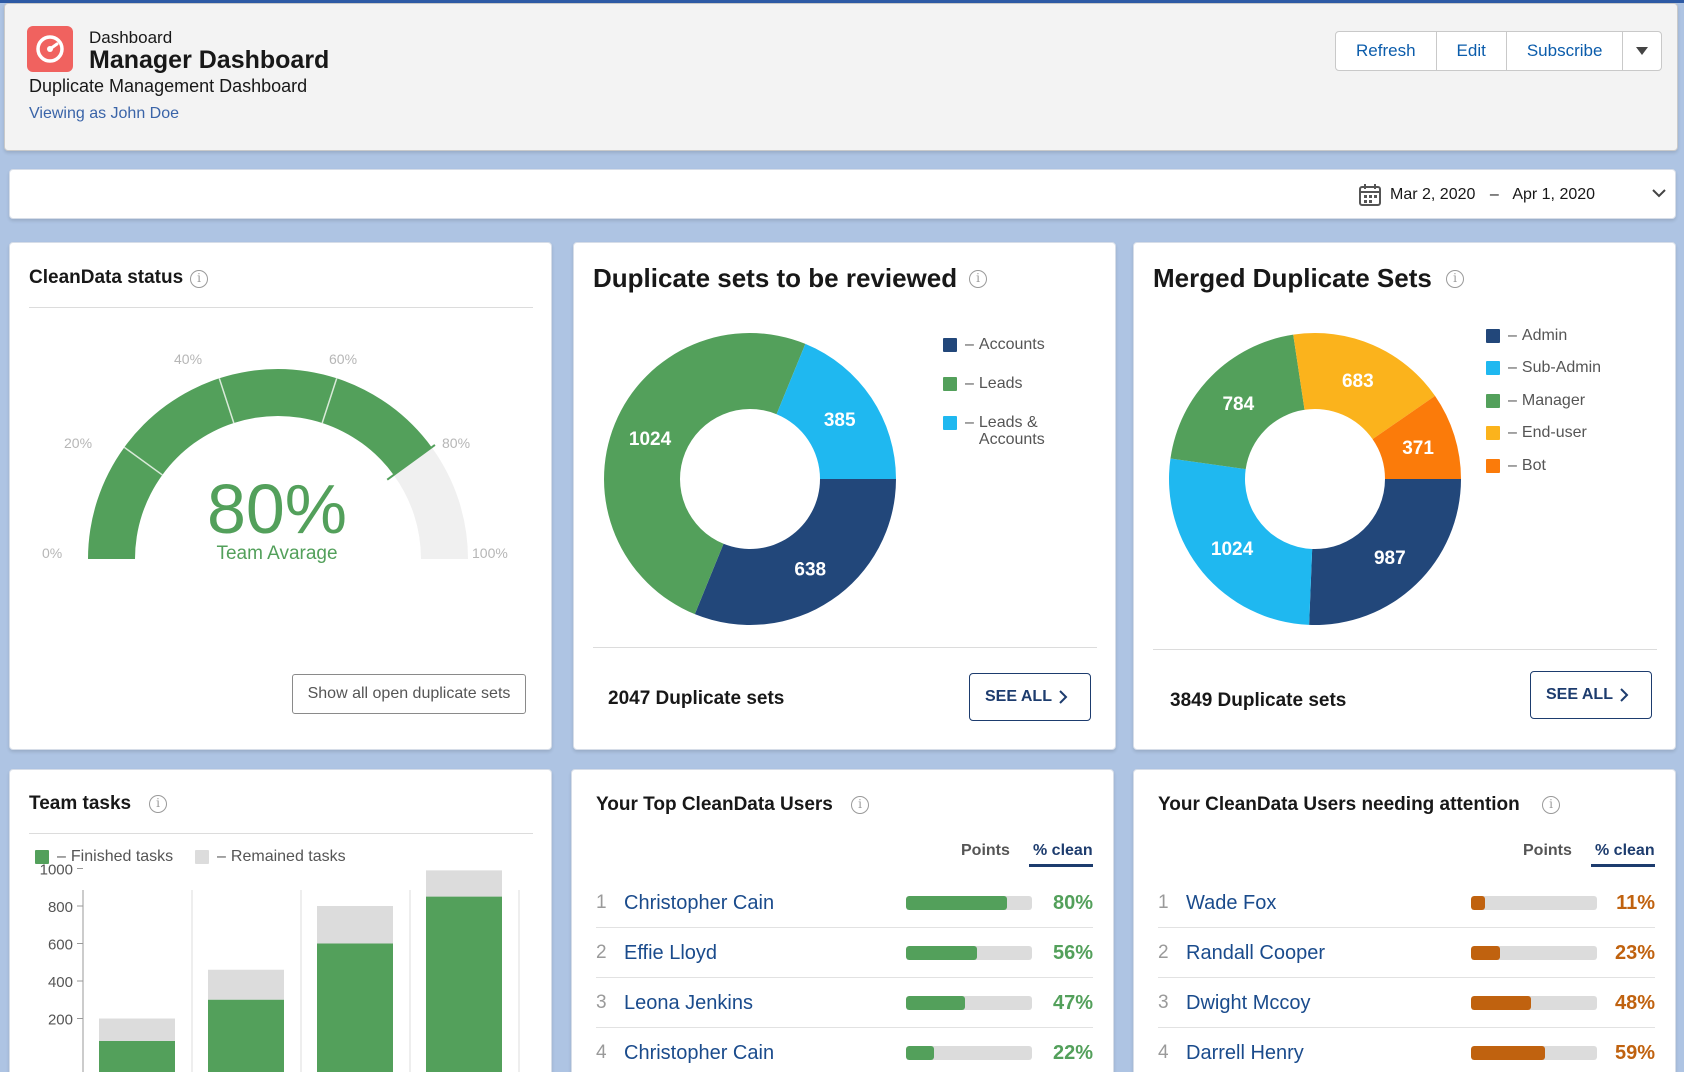 The image size is (1684, 1072). What do you see at coordinates (60, 982) in the screenshot?
I see `y-tick-label: 400` at bounding box center [60, 982].